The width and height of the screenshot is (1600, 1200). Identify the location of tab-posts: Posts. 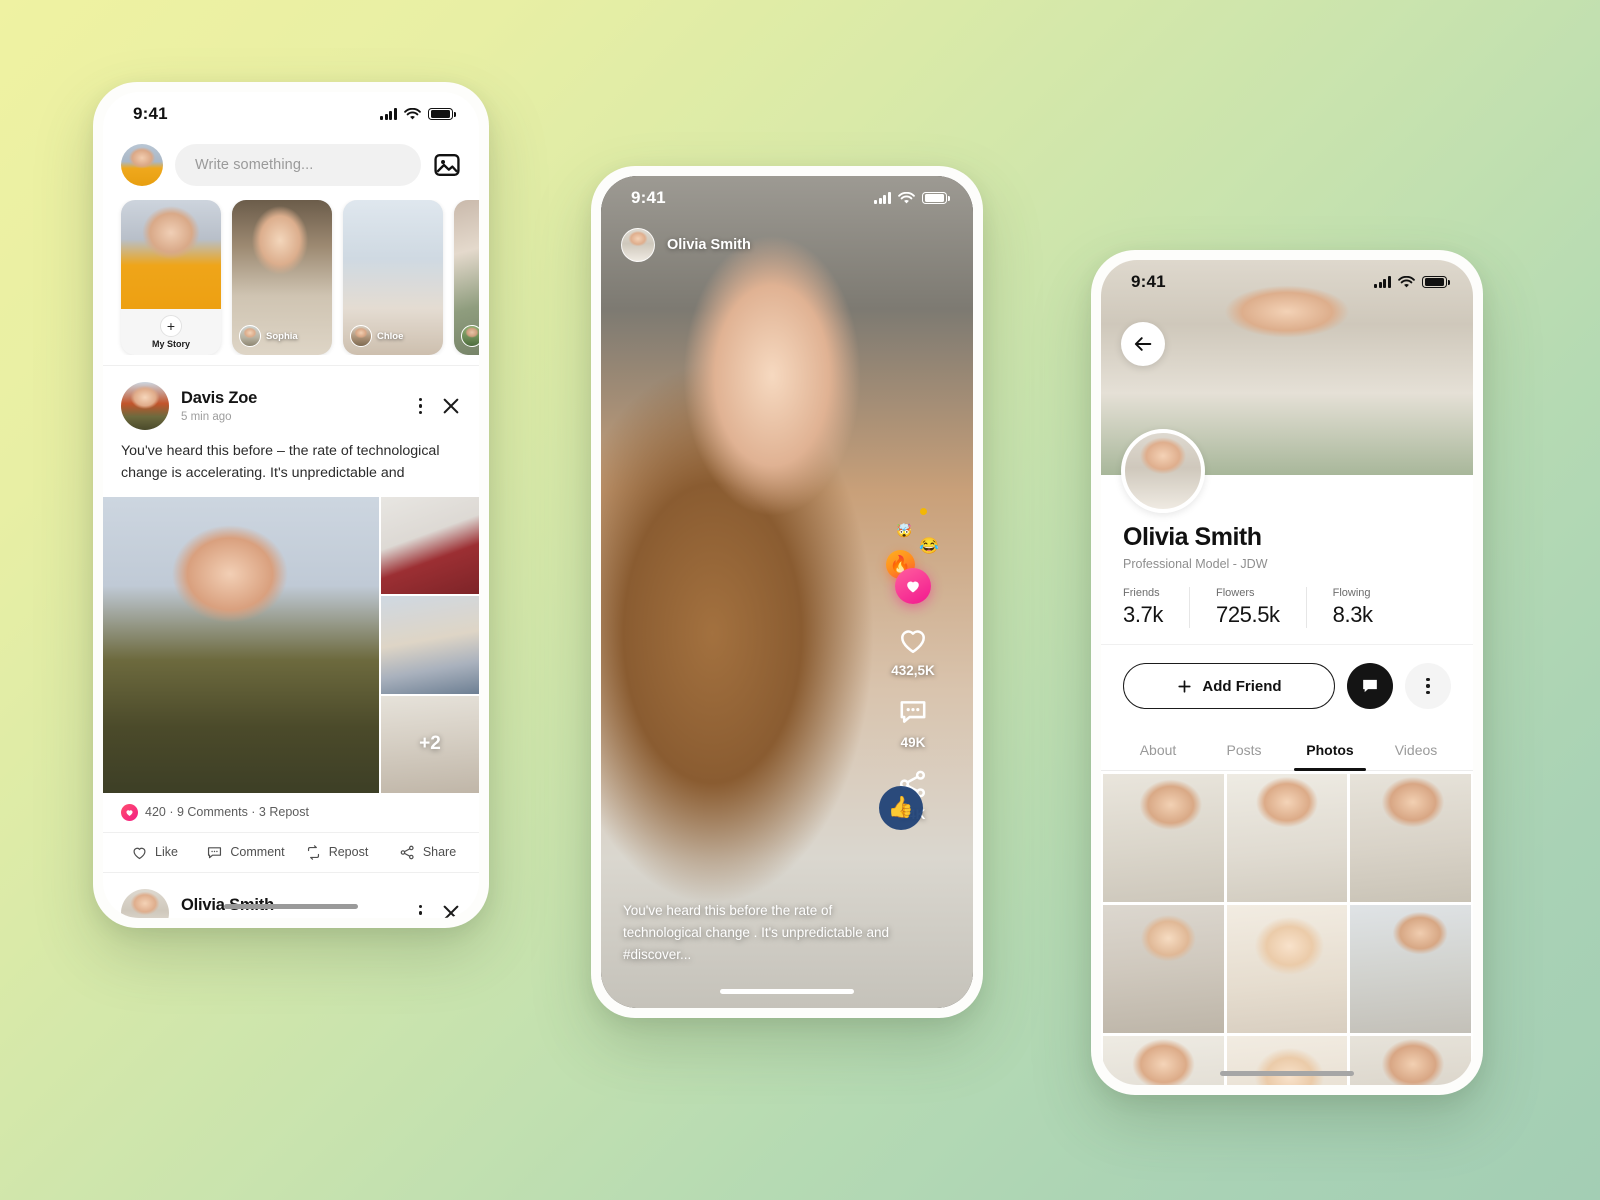
(1244, 749).